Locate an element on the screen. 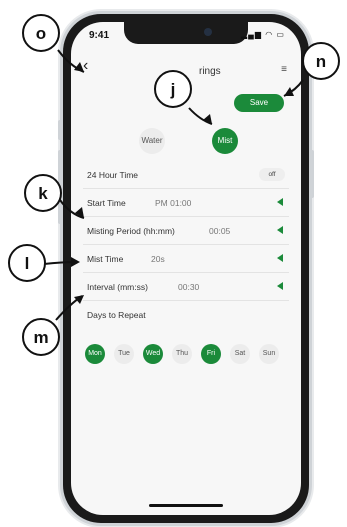 The height and width of the screenshot is (527, 347). mist-time-label: Mist Time is located at coordinates (105, 259).